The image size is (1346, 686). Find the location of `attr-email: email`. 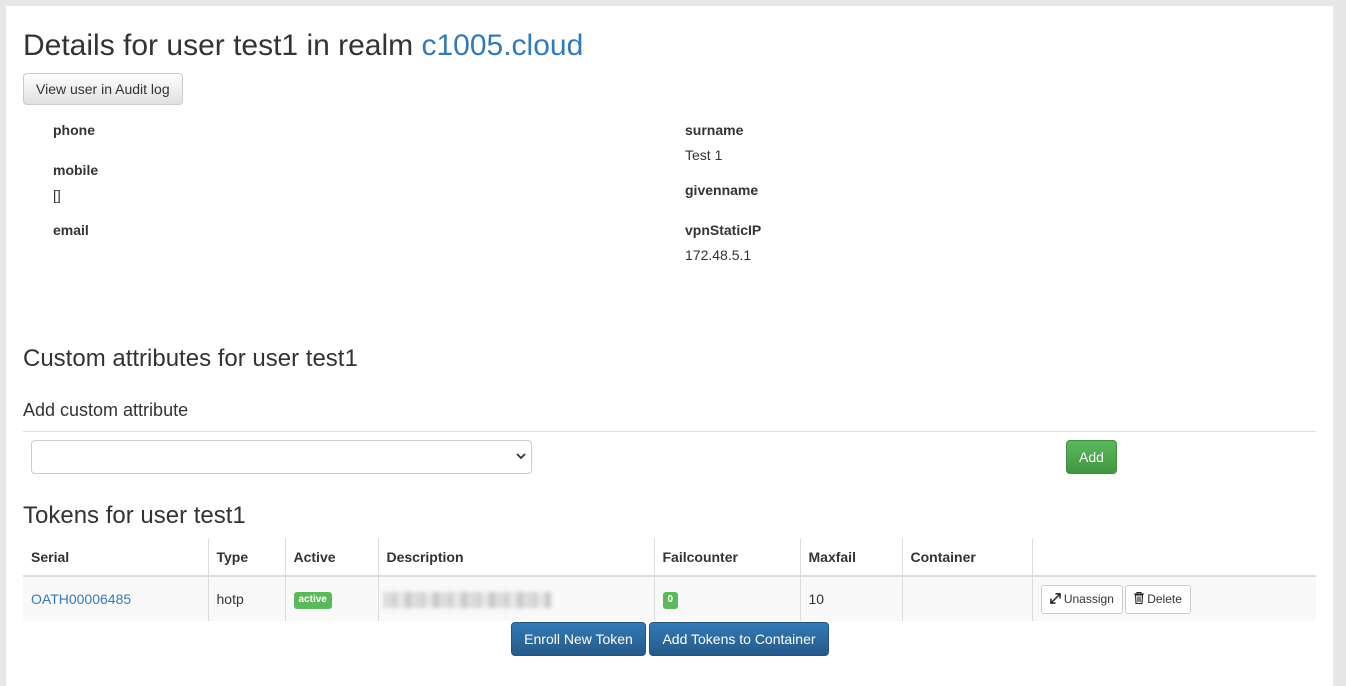

attr-email: email is located at coordinates (71, 230).